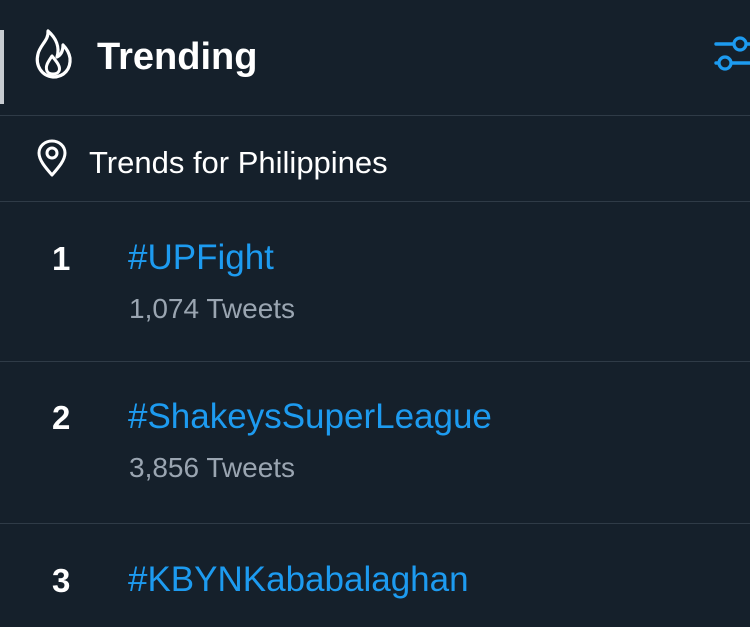  What do you see at coordinates (61, 417) in the screenshot?
I see `trend-rank: 2` at bounding box center [61, 417].